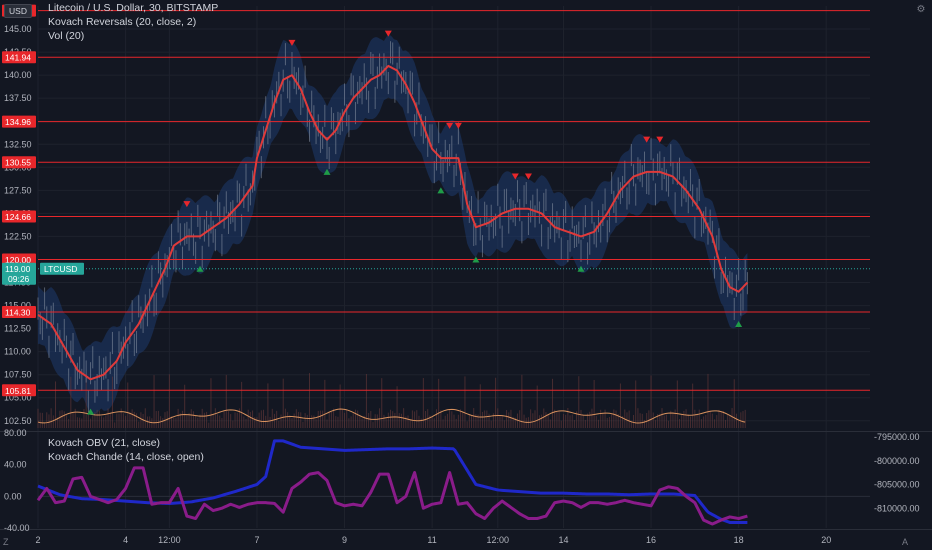 The width and height of the screenshot is (932, 550). Describe the element at coordinates (15, 465) in the screenshot. I see `osc-axis-label: 40.00` at that location.